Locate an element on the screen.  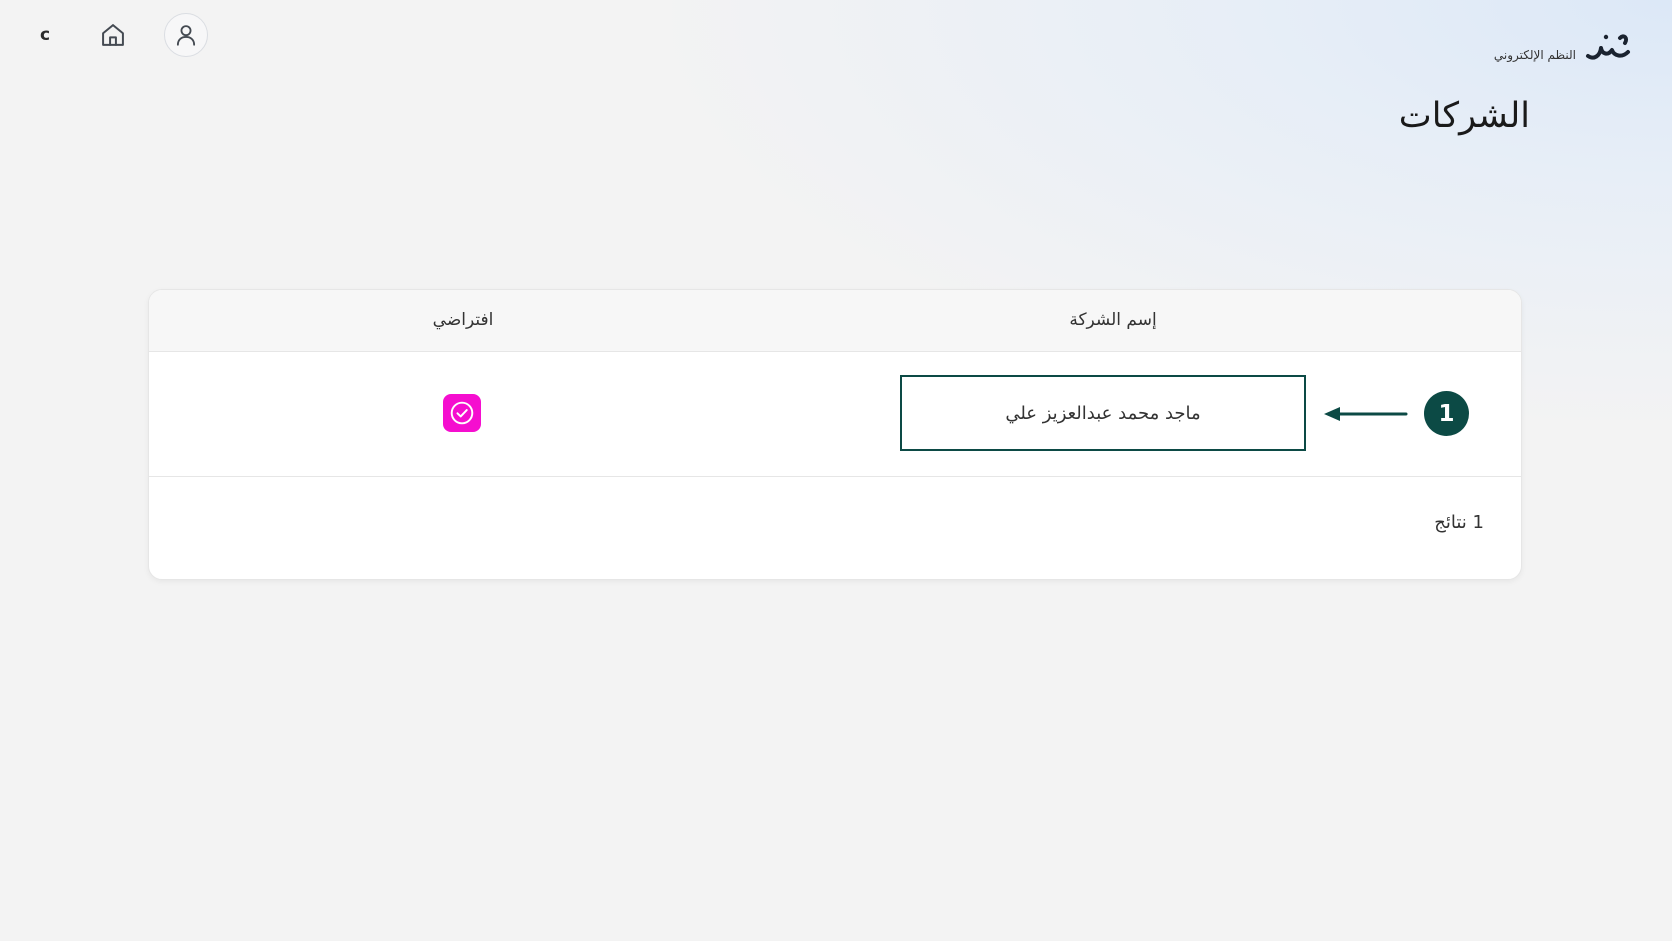
arrow-left-icon is located at coordinates (1366, 414).